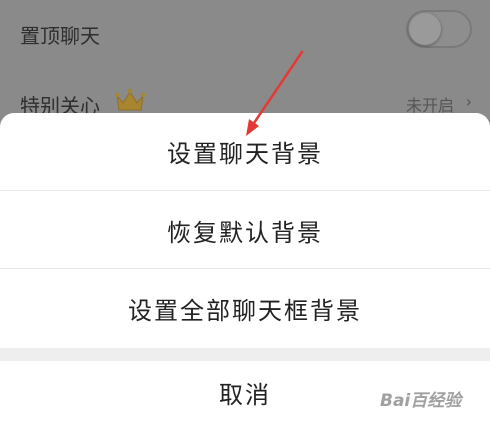 This screenshot has height=422, width=490. Describe the element at coordinates (425, 29) in the screenshot. I see `toggle-knob` at that location.